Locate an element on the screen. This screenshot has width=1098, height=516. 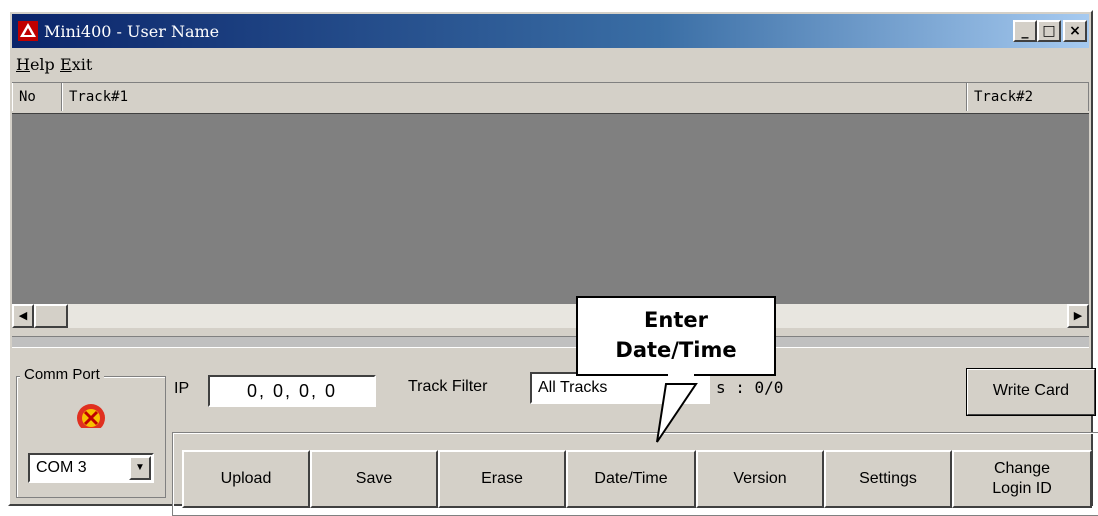
save-button: Save is located at coordinates (374, 479).